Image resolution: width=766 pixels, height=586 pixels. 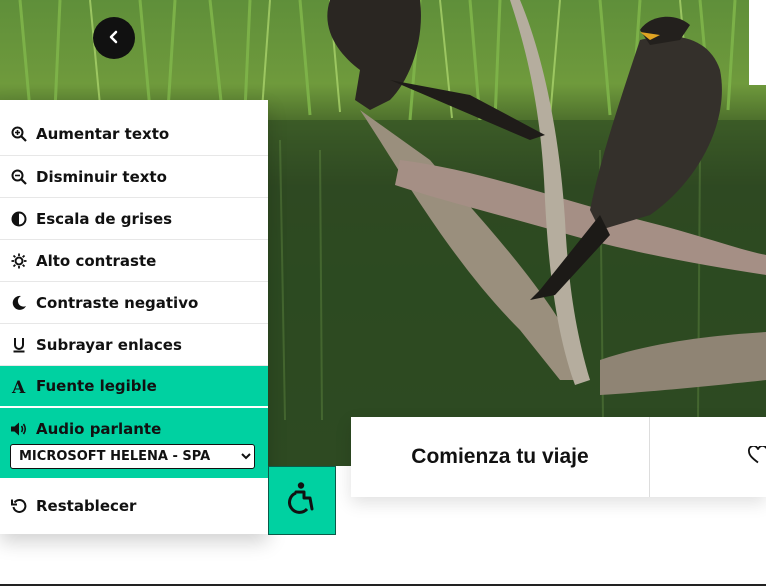 What do you see at coordinates (19, 134) in the screenshot?
I see `zoom-in-icon` at bounding box center [19, 134].